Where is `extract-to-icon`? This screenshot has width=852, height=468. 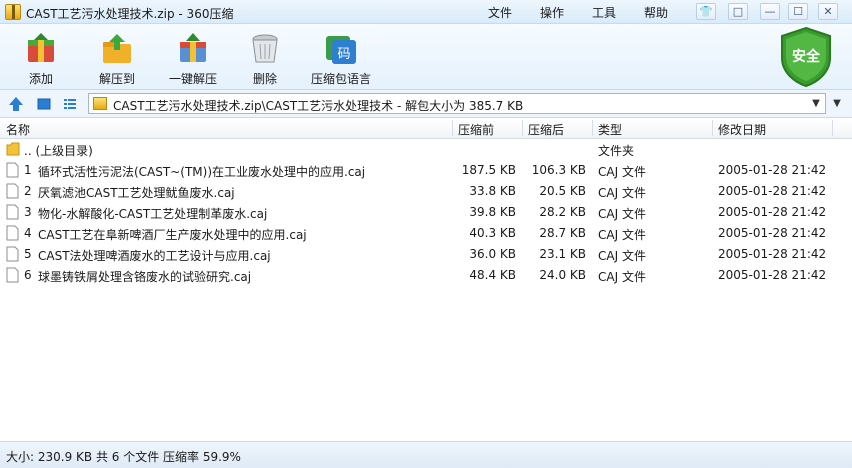 extract-to-icon is located at coordinates (117, 48).